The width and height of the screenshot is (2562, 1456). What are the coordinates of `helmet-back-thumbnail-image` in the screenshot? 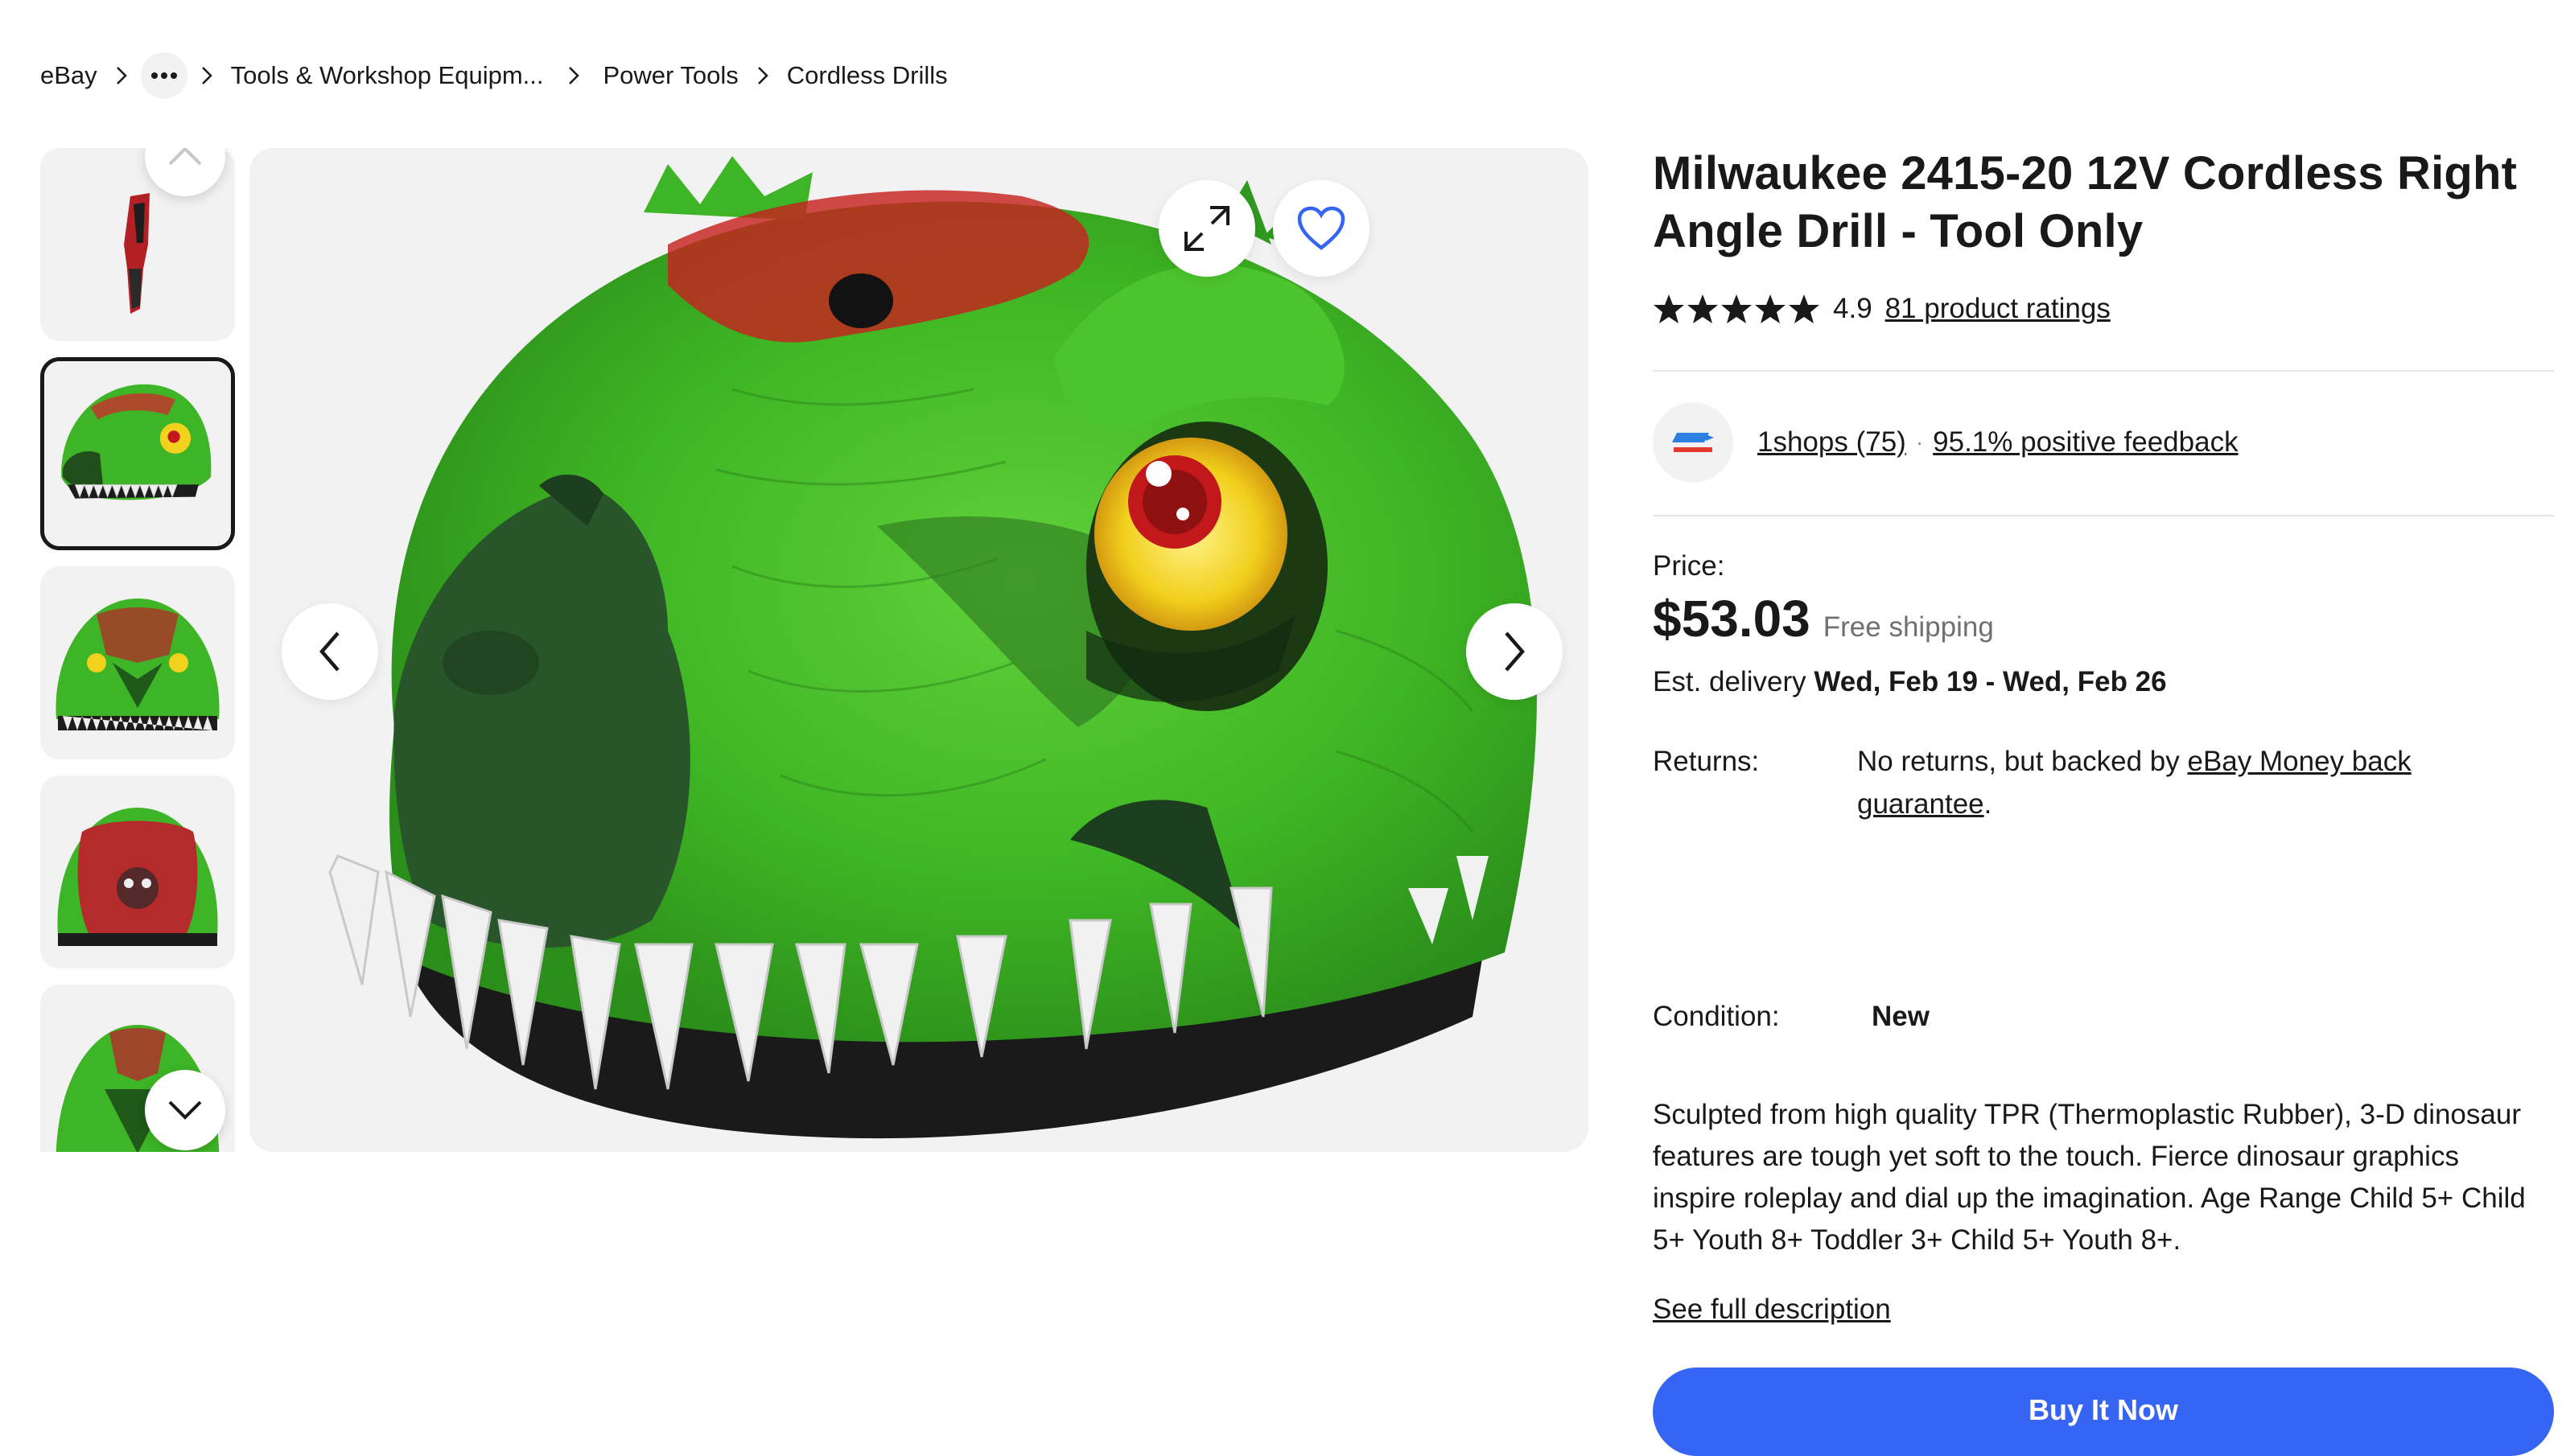 It's located at (137, 872).